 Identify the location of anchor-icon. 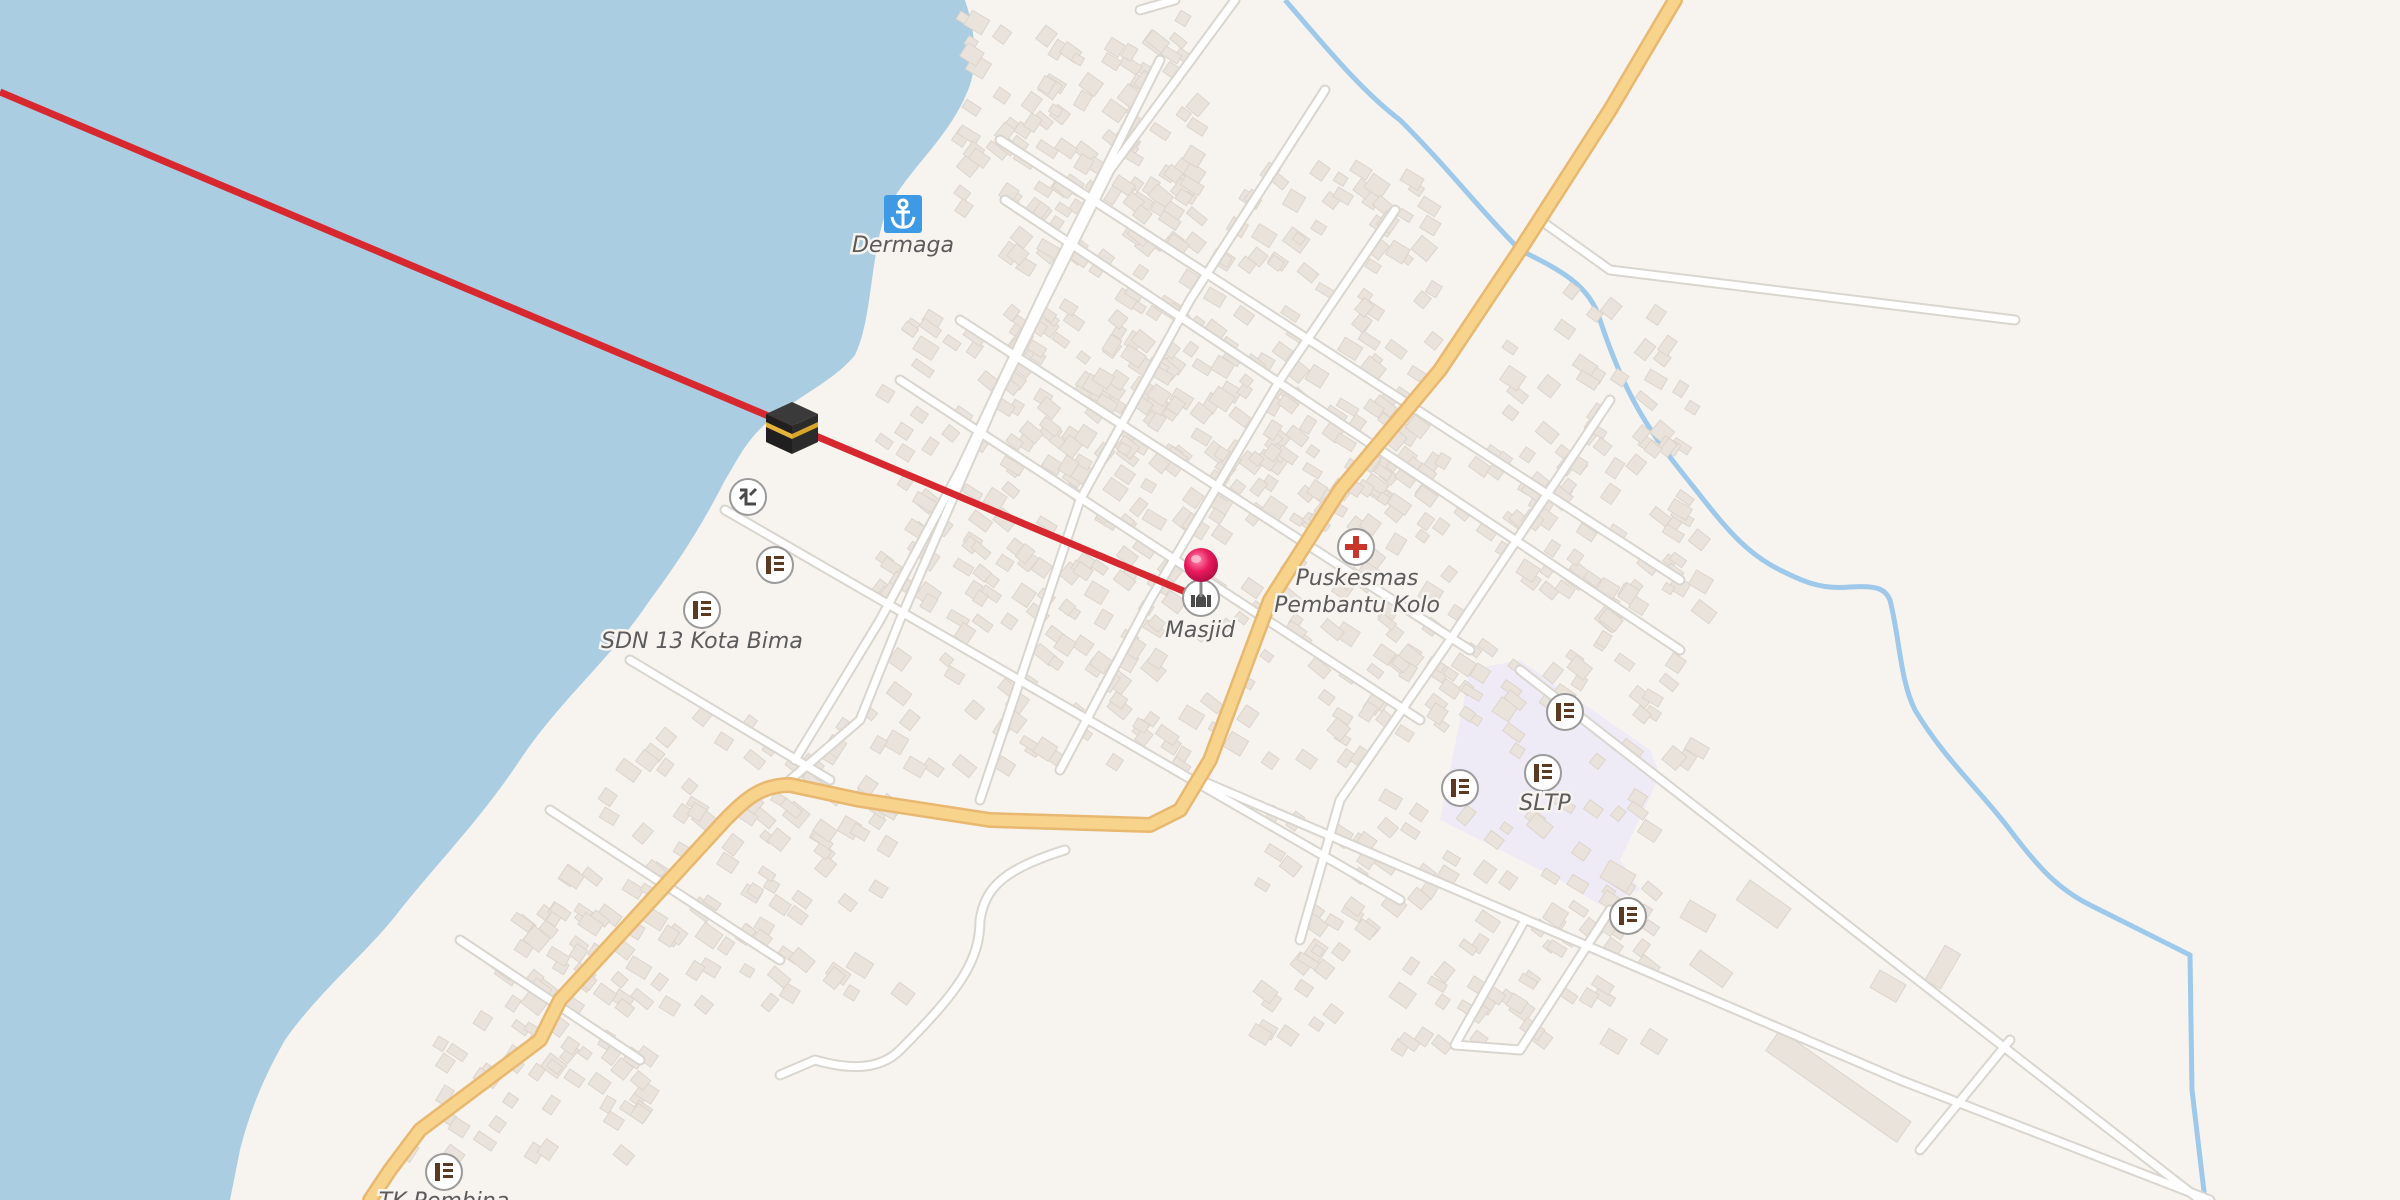
(903, 214).